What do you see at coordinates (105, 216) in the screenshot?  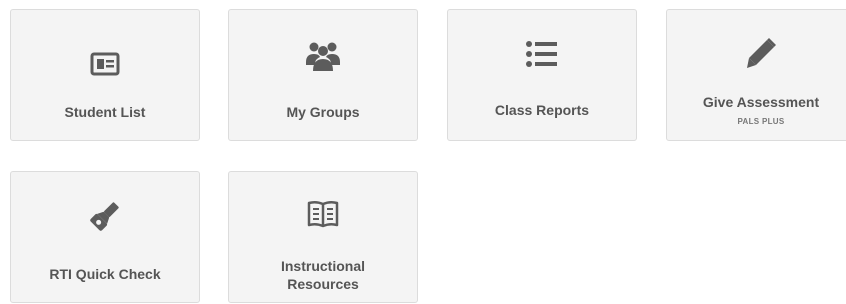 I see `flashlight-icon` at bounding box center [105, 216].